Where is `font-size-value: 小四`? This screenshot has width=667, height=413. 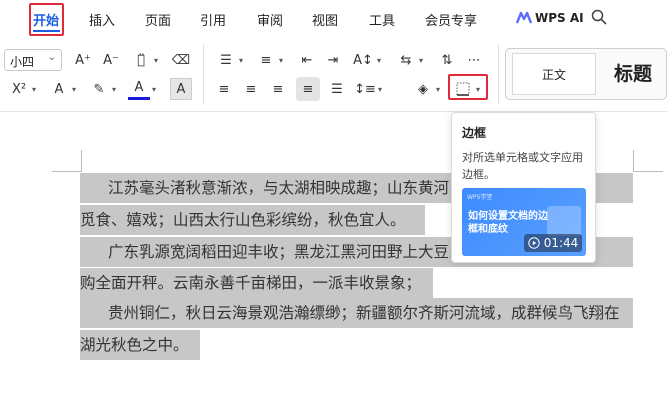
font-size-value: 小四 is located at coordinates (22, 62).